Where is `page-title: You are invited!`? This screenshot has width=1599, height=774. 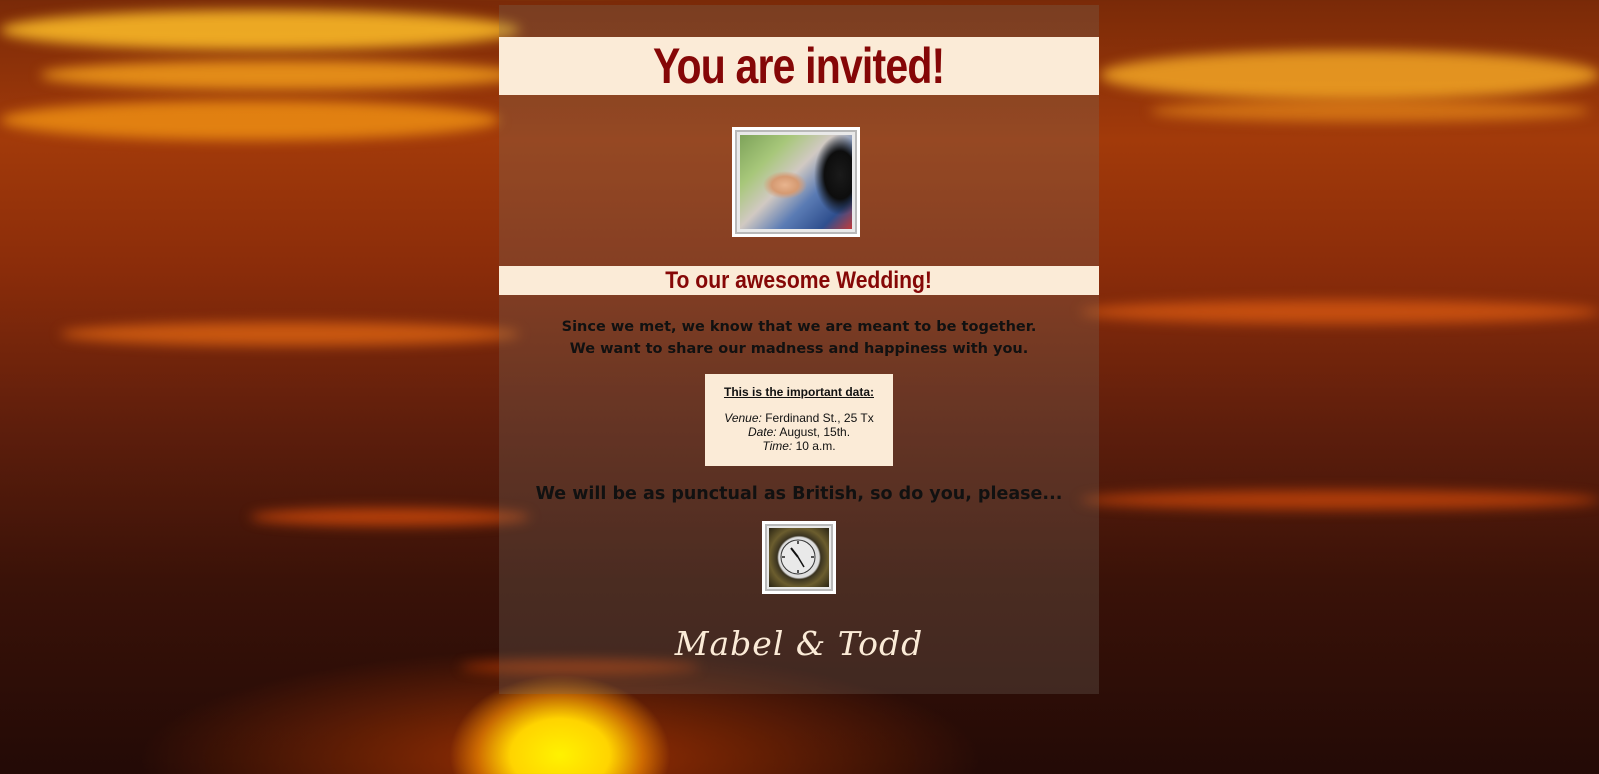
page-title: You are invited! is located at coordinates (799, 66).